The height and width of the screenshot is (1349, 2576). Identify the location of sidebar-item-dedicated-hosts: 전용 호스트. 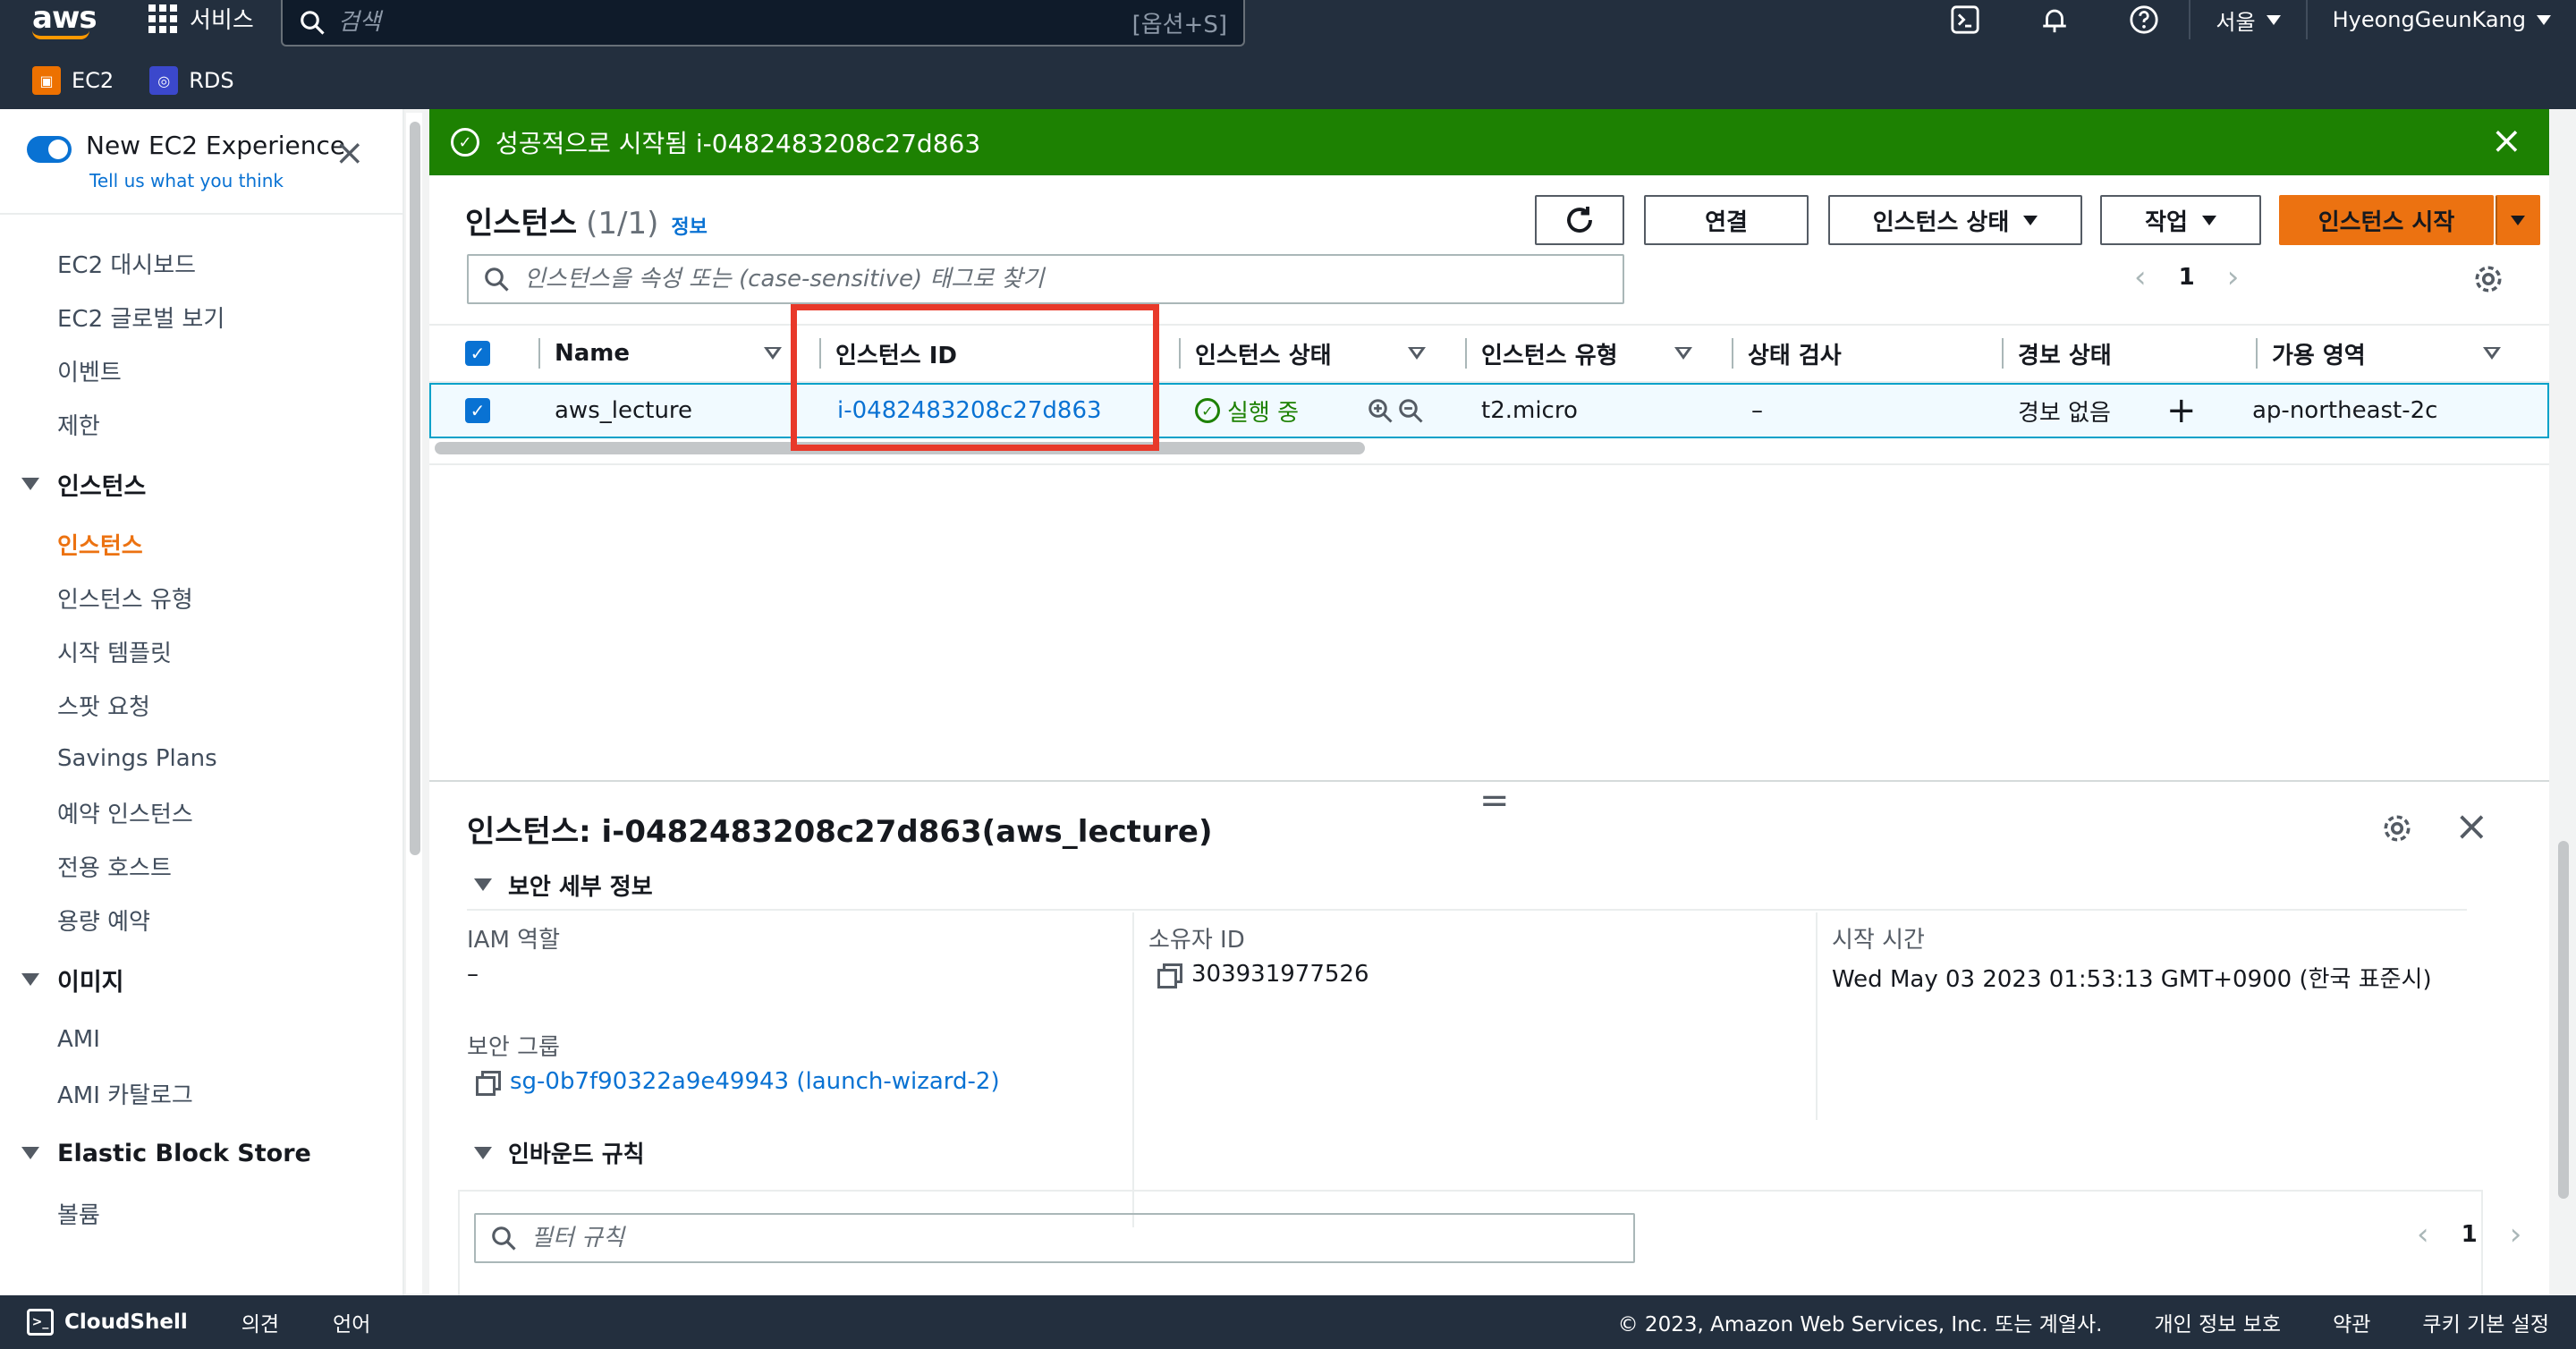
(201, 866).